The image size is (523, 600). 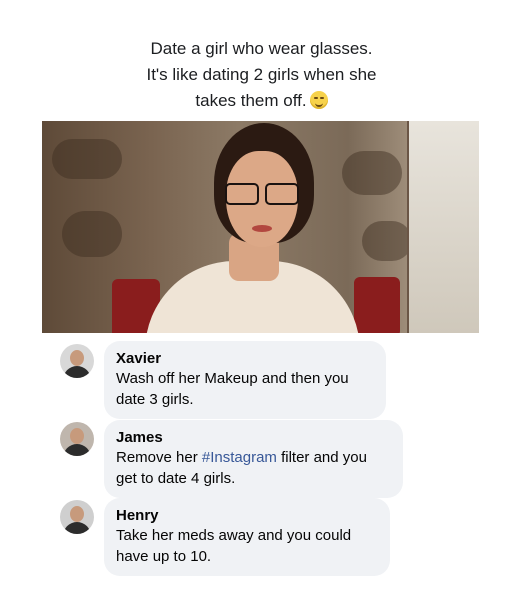 What do you see at coordinates (261, 48) in the screenshot?
I see `caption-line-1: Date a girl who wear glasses.` at bounding box center [261, 48].